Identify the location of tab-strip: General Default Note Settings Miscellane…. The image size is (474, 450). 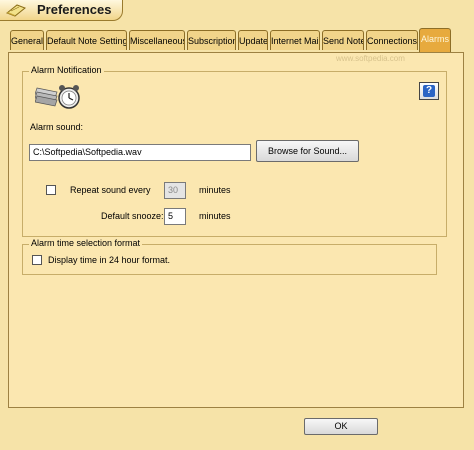
(237, 40).